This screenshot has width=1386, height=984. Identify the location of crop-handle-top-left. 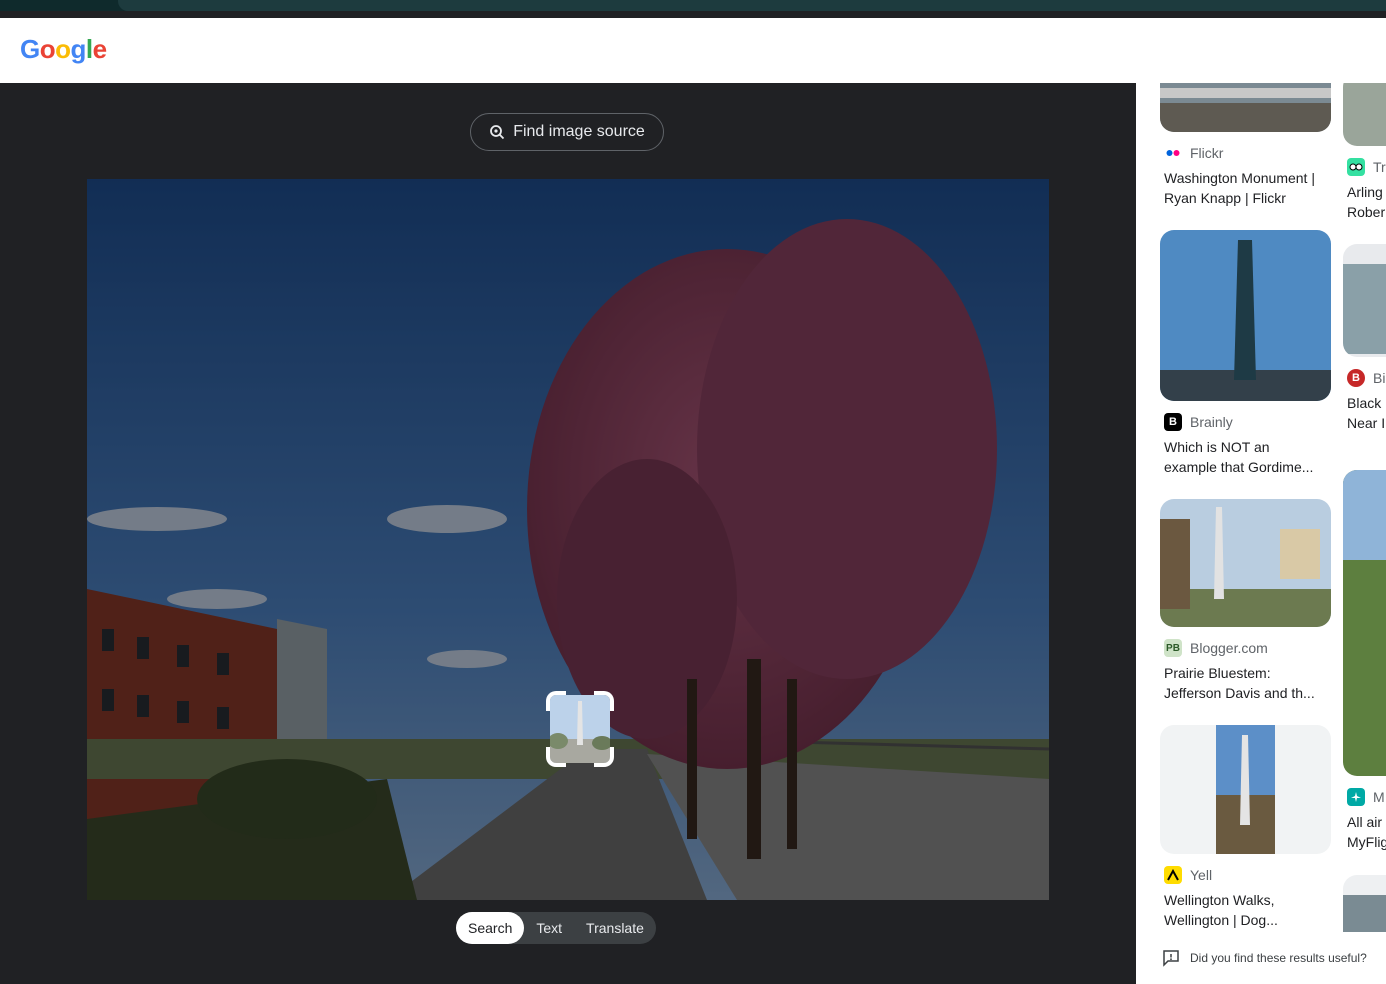
(556, 701).